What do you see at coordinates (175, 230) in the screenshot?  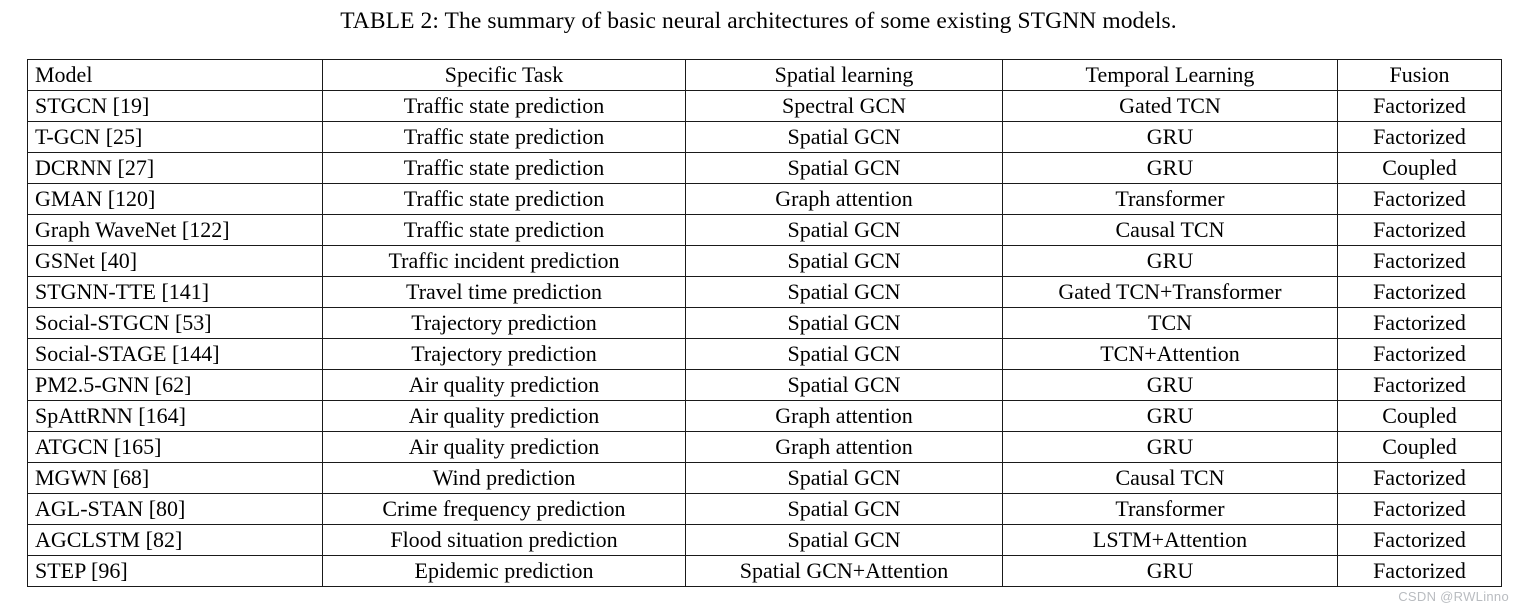 I see `cell-model: Graph WaveNet [122]` at bounding box center [175, 230].